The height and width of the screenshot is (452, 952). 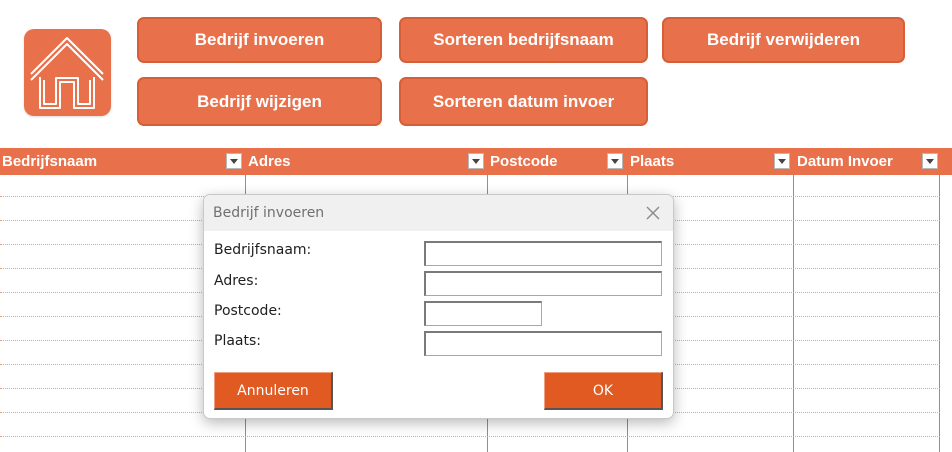 I want to click on bedrijf-wijzigen-button: Bedrijf wijzigen, so click(x=259, y=101).